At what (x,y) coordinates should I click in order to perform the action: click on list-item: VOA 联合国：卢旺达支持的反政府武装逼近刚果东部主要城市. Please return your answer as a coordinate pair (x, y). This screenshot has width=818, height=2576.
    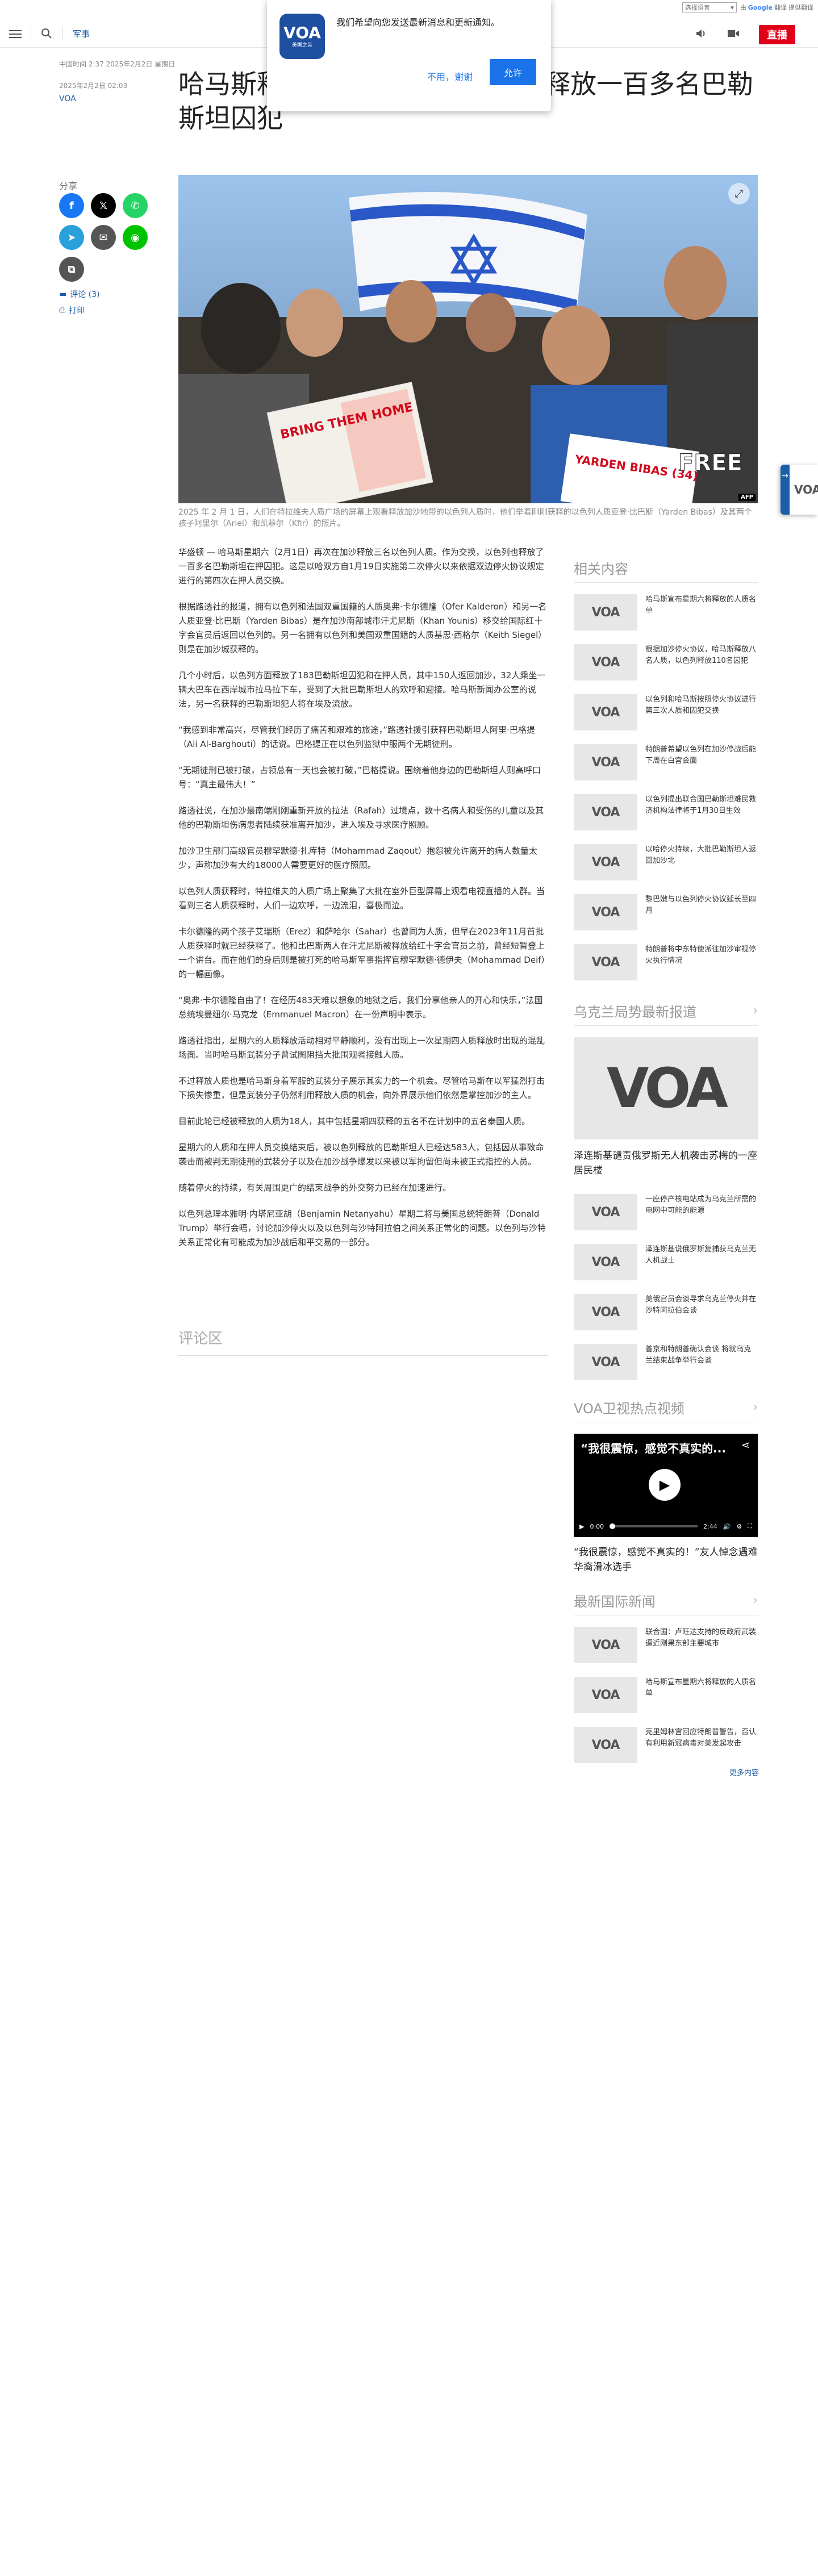
    Looking at the image, I should click on (666, 1645).